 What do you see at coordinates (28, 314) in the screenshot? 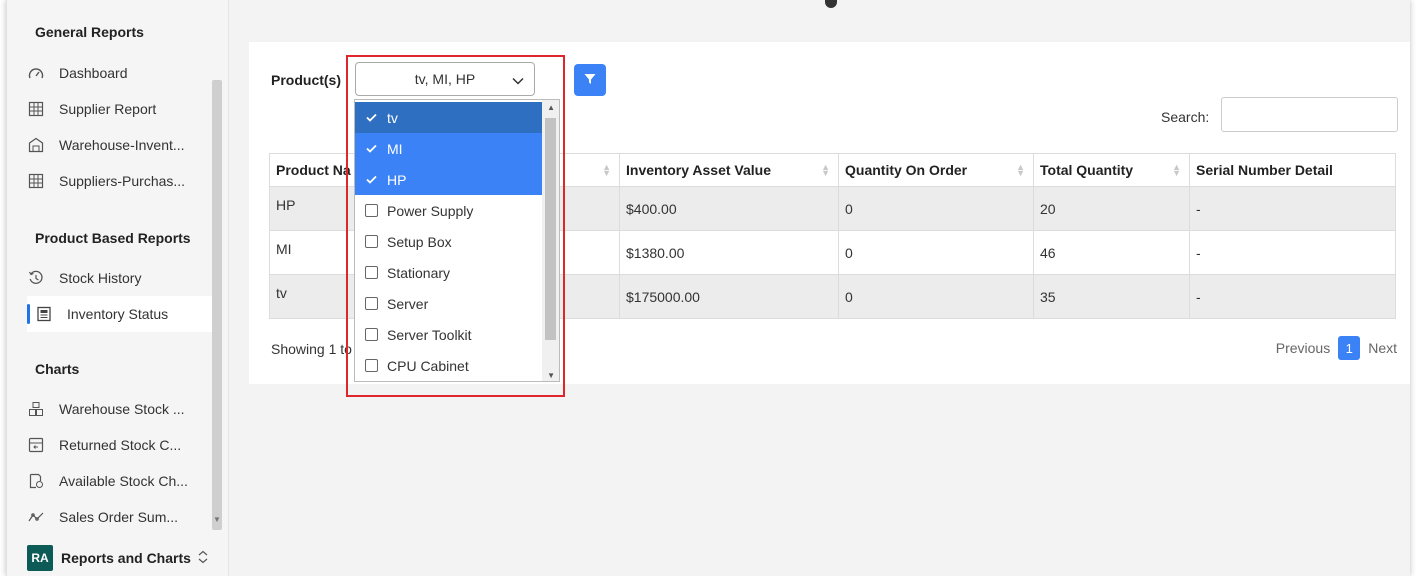
I see `active-indicator` at bounding box center [28, 314].